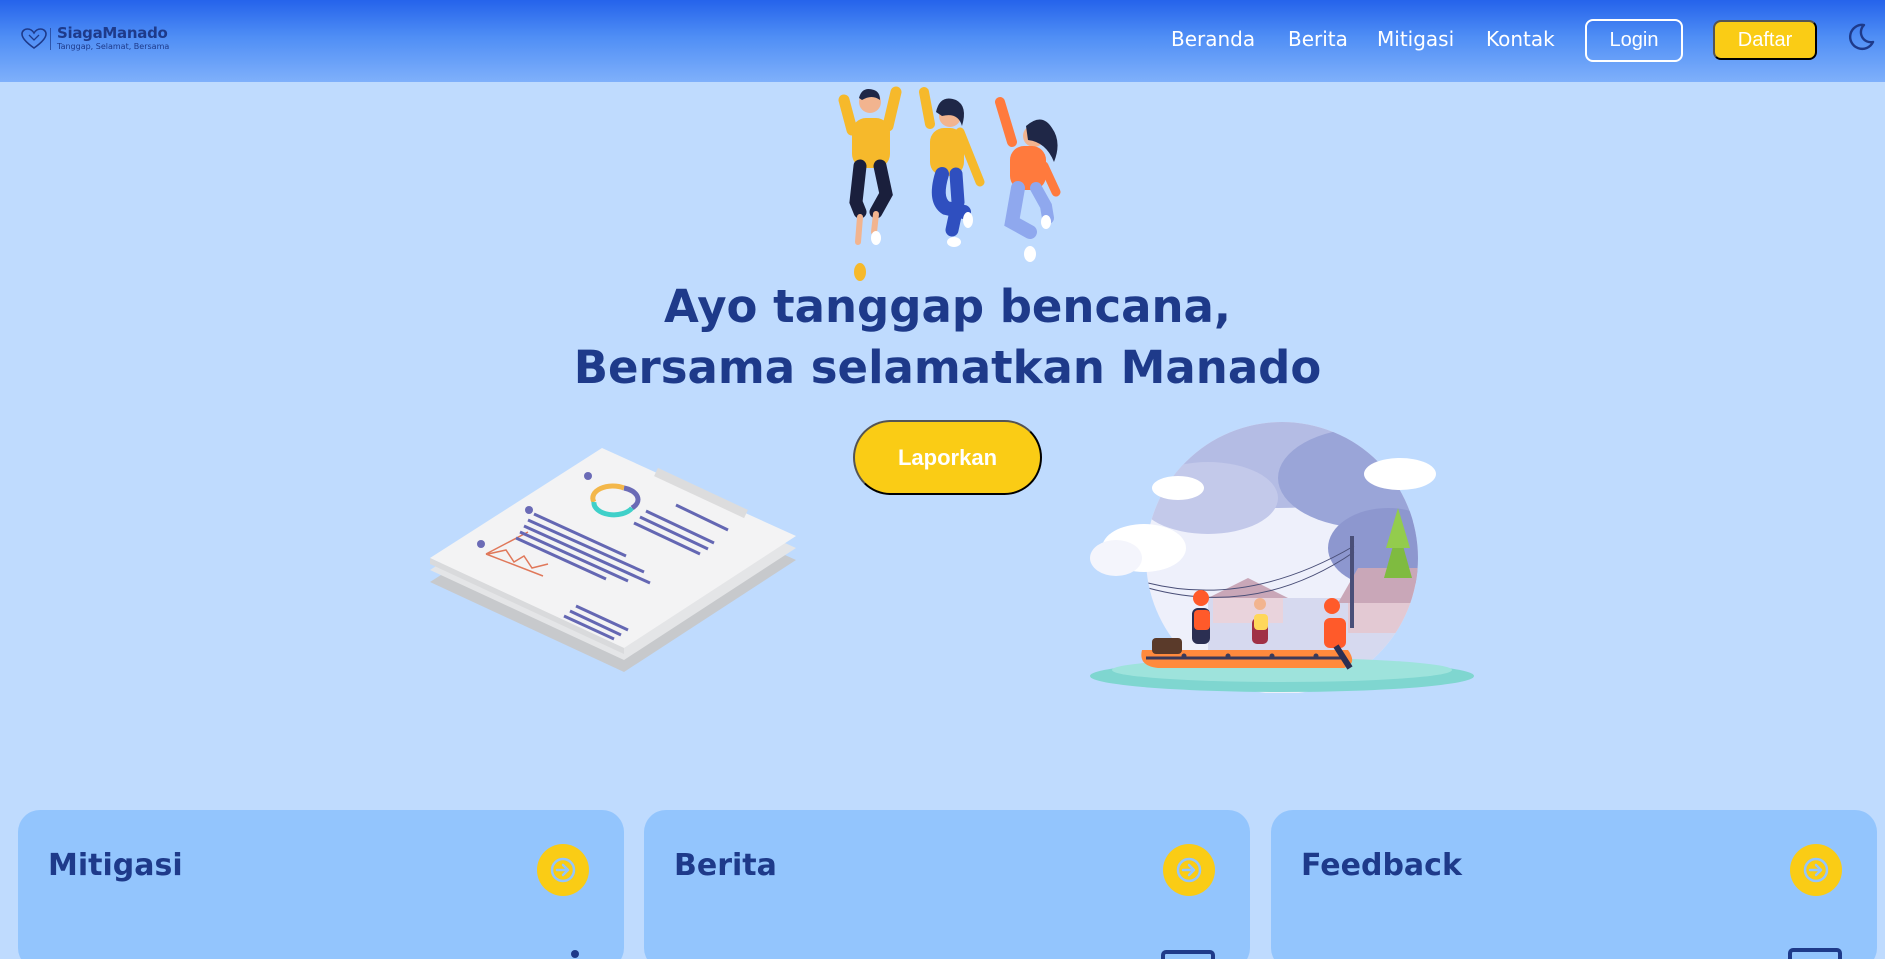 The height and width of the screenshot is (959, 1885). I want to click on brand-logo: SiagaManado Tanggap, Selamat, Bersama, so click(94, 38).